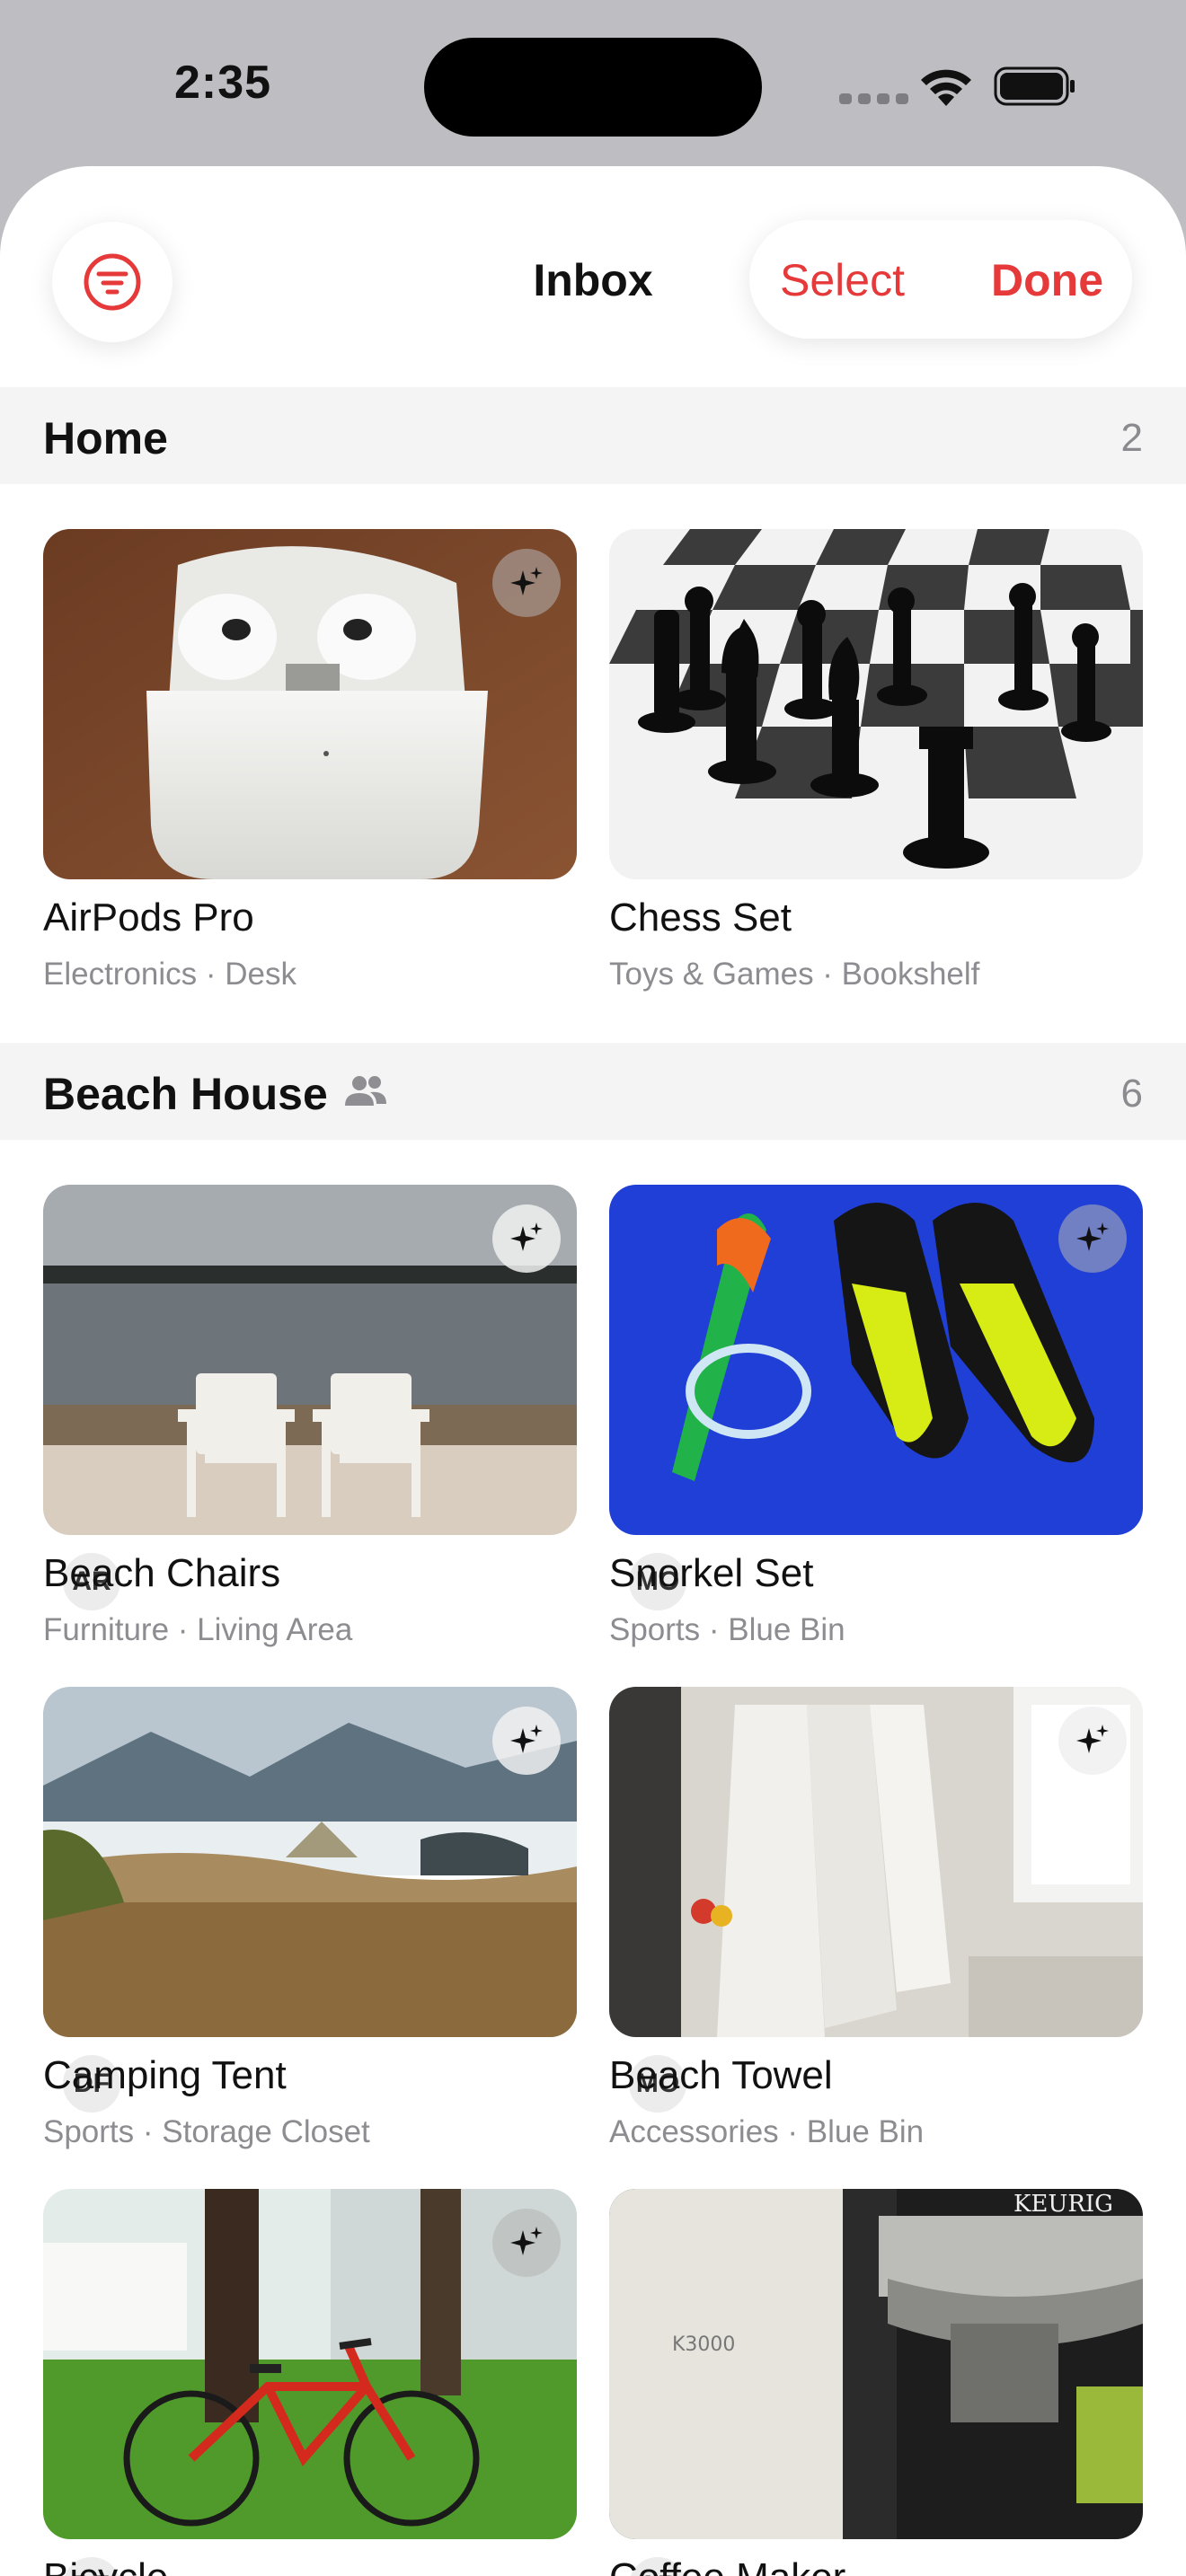 The height and width of the screenshot is (2576, 1186). Describe the element at coordinates (365, 1091) in the screenshot. I see `shared-people-icon` at that location.